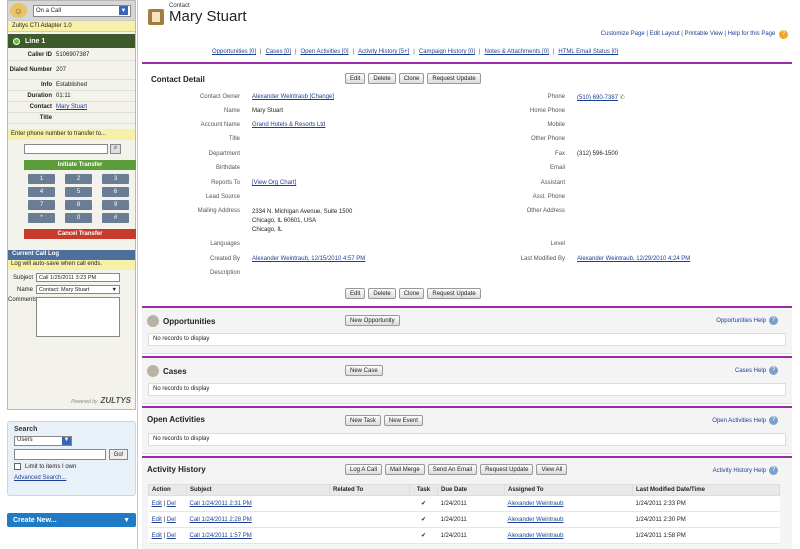 The width and height of the screenshot is (800, 549). Describe the element at coordinates (622, 98) in the screenshot. I see `phone-icon: ✆` at that location.